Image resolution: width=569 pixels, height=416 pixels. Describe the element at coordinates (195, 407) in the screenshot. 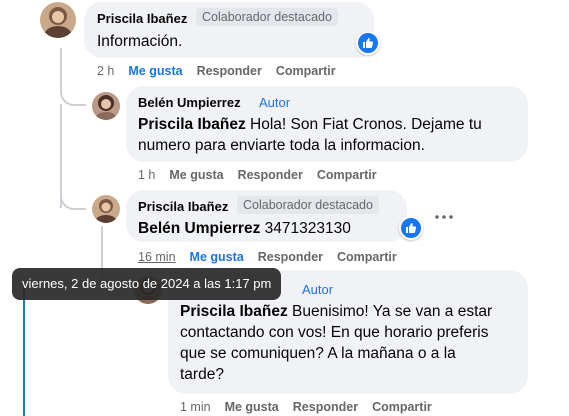

I see `timestamp: 1 min` at that location.